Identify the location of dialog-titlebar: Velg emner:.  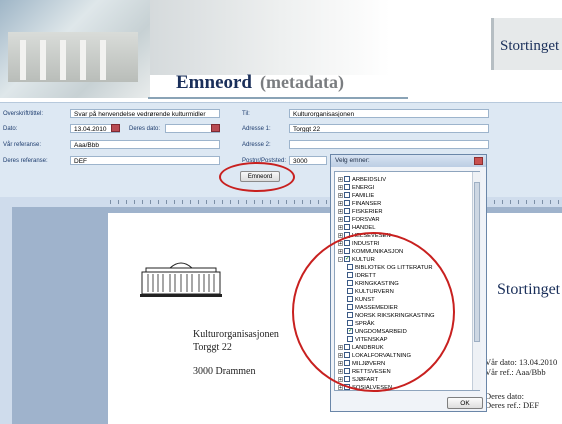
(408, 161).